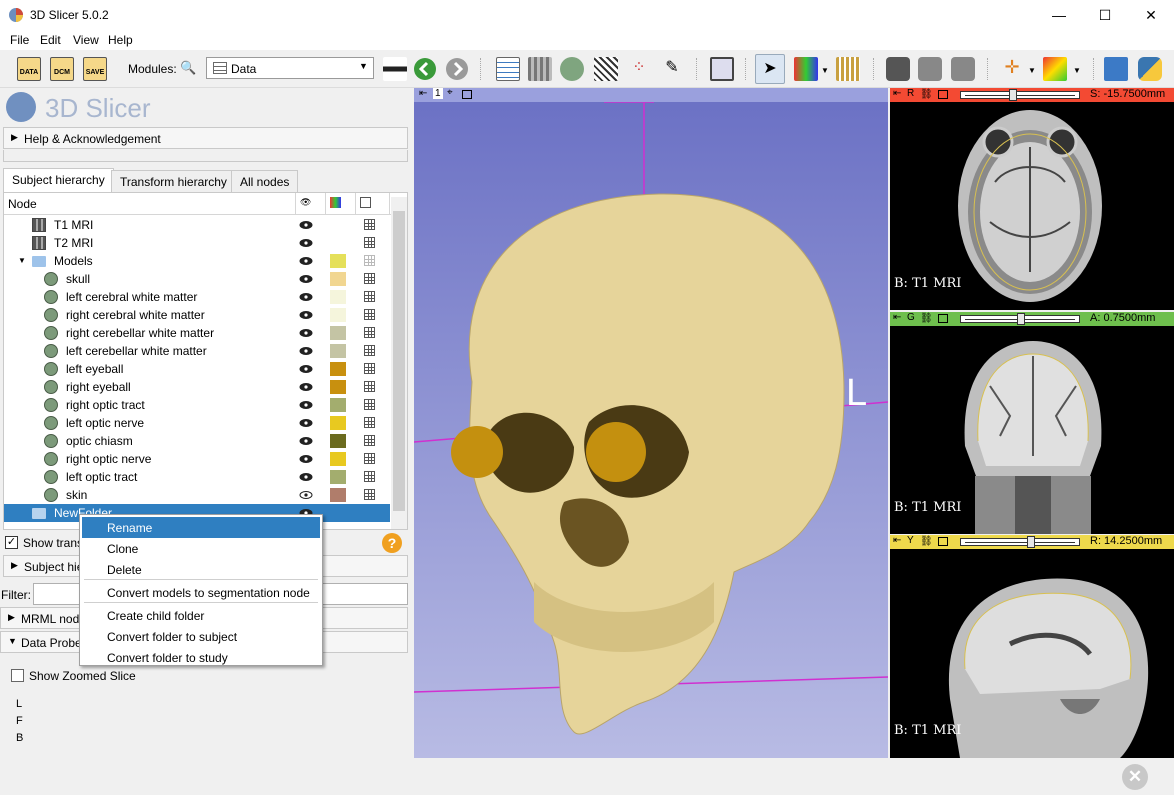  What do you see at coordinates (29, 69) in the screenshot?
I see `load-data-button: DATA` at bounding box center [29, 69].